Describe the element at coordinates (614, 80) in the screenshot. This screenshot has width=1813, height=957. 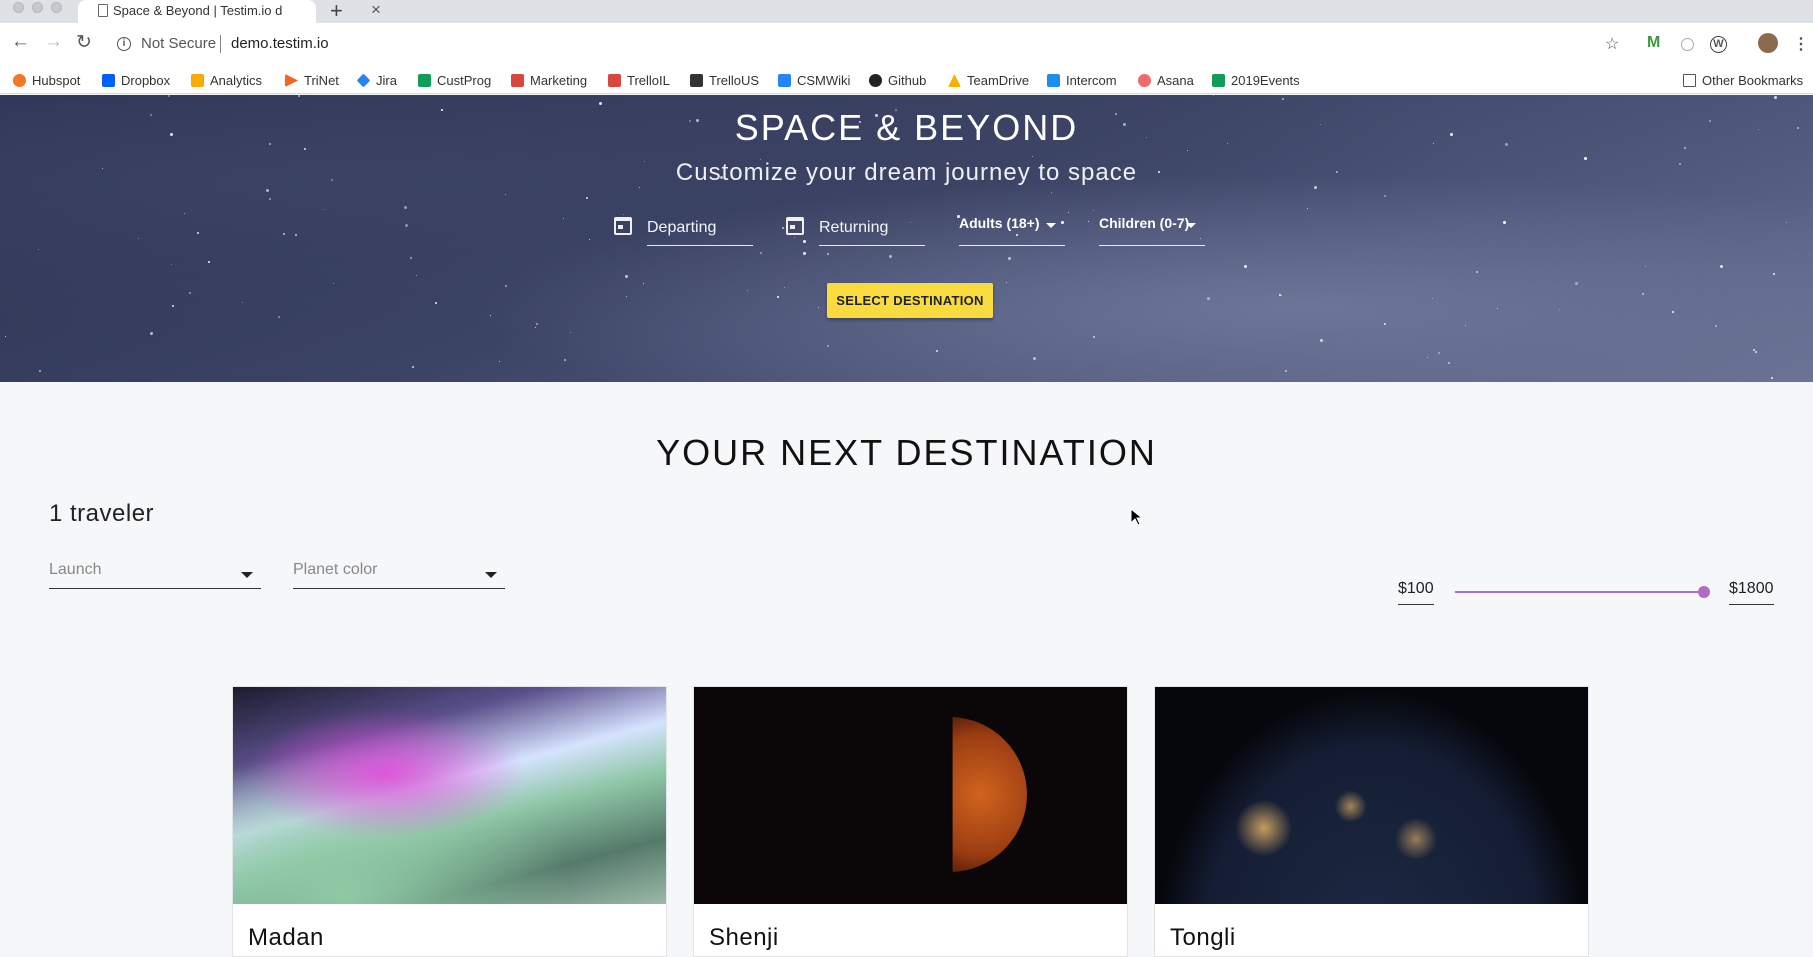
I see `trello-icon` at that location.